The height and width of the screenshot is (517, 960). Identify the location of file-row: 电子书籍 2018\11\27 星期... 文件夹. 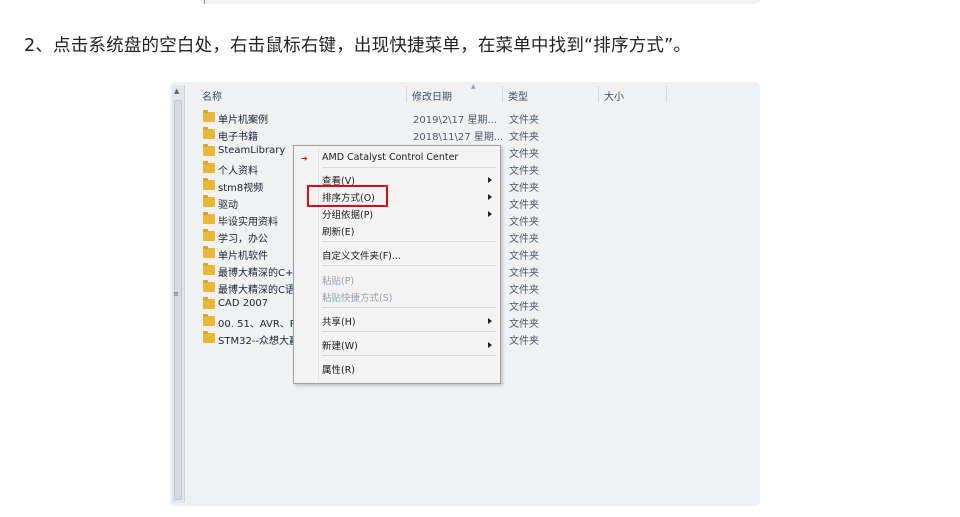
(383, 134).